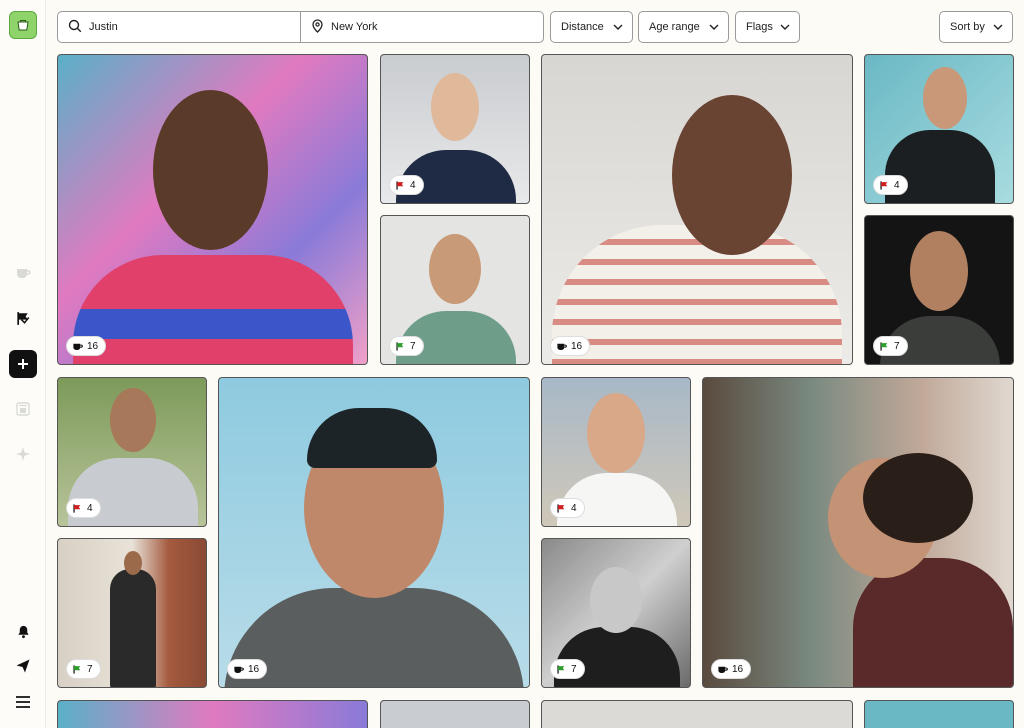 The height and width of the screenshot is (728, 1024). Describe the element at coordinates (23, 409) in the screenshot. I see `coffee-machine-icon` at that location.